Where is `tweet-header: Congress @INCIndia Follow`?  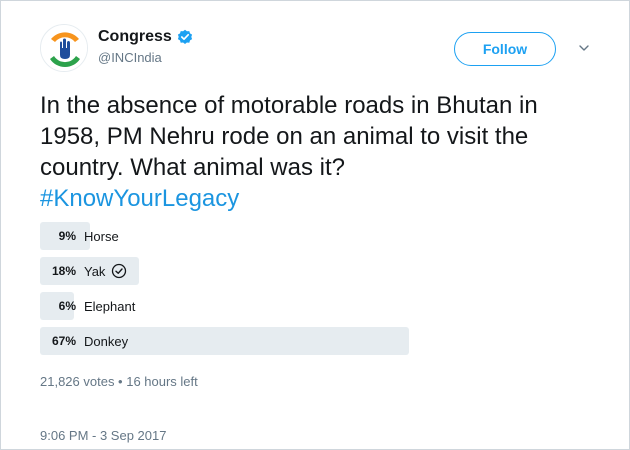
tweet-header: Congress @INCIndia Follow is located at coordinates (320, 50).